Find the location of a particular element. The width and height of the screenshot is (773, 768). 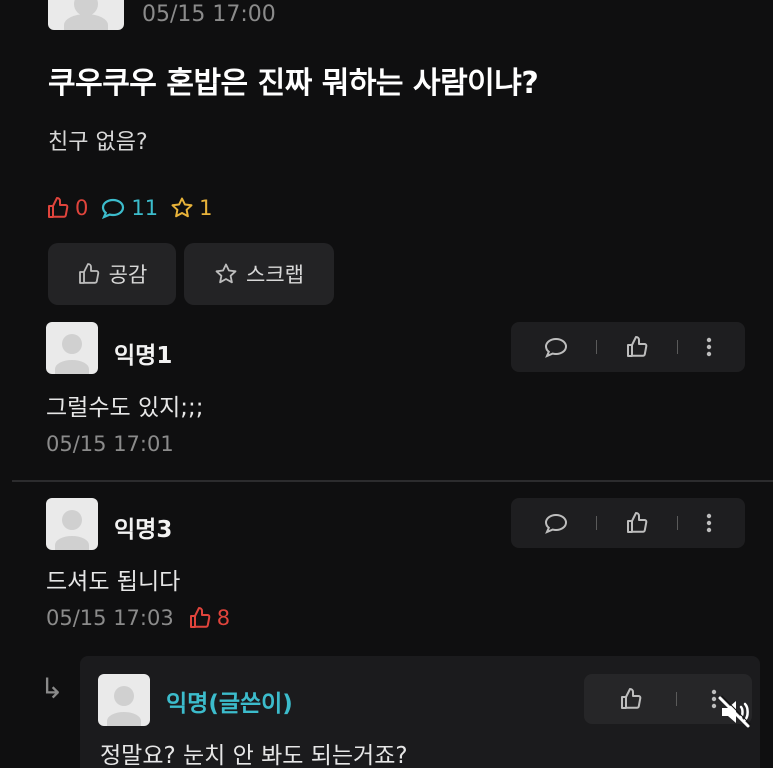

scrap-button-label: 스크랩 is located at coordinates (275, 275).